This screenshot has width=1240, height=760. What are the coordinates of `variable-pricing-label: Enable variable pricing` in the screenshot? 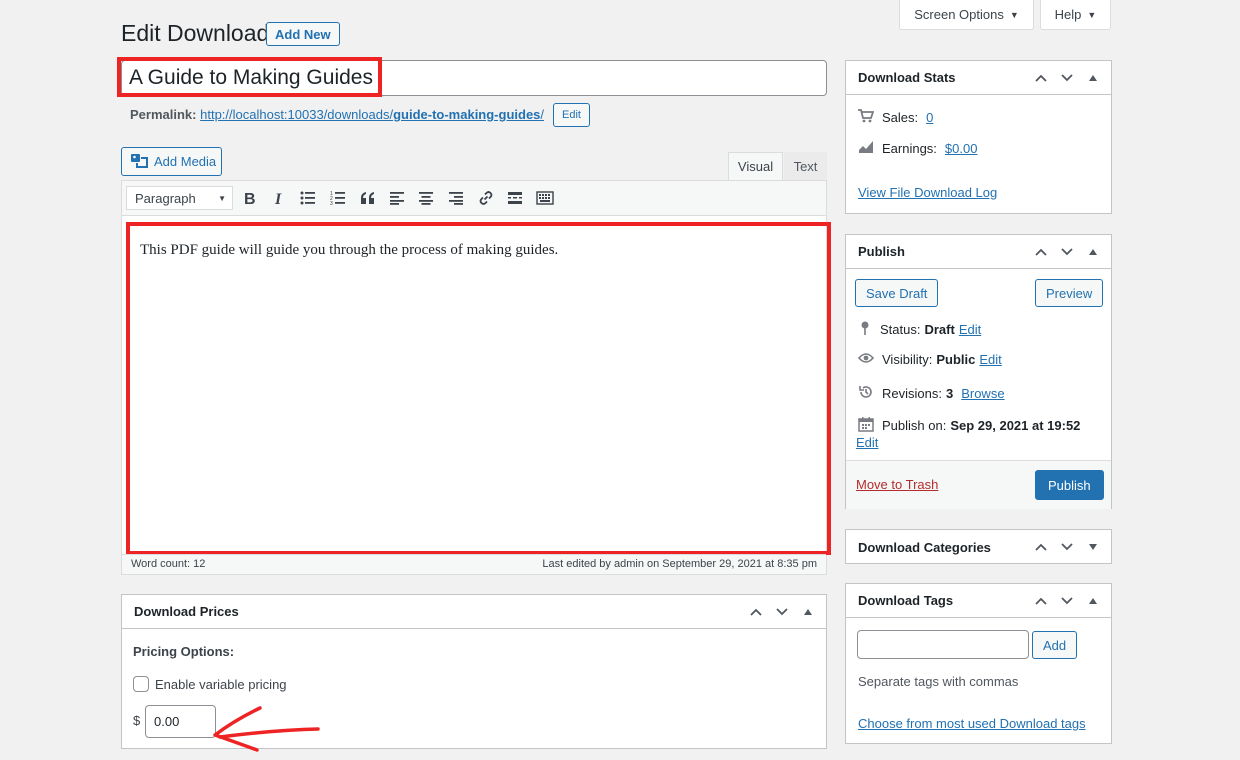 It's located at (221, 684).